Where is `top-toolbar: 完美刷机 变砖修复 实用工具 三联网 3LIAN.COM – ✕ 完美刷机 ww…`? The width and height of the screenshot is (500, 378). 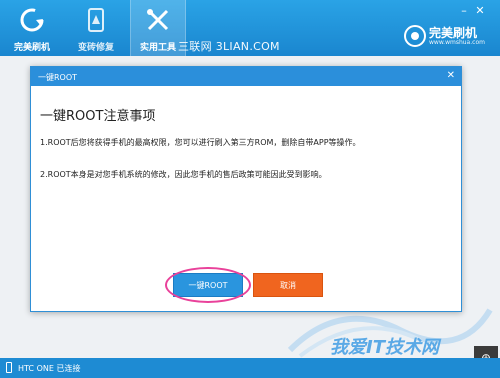 top-toolbar: 完美刷机 变砖修复 实用工具 三联网 3LIAN.COM – ✕ 完美刷机 ww… is located at coordinates (250, 28).